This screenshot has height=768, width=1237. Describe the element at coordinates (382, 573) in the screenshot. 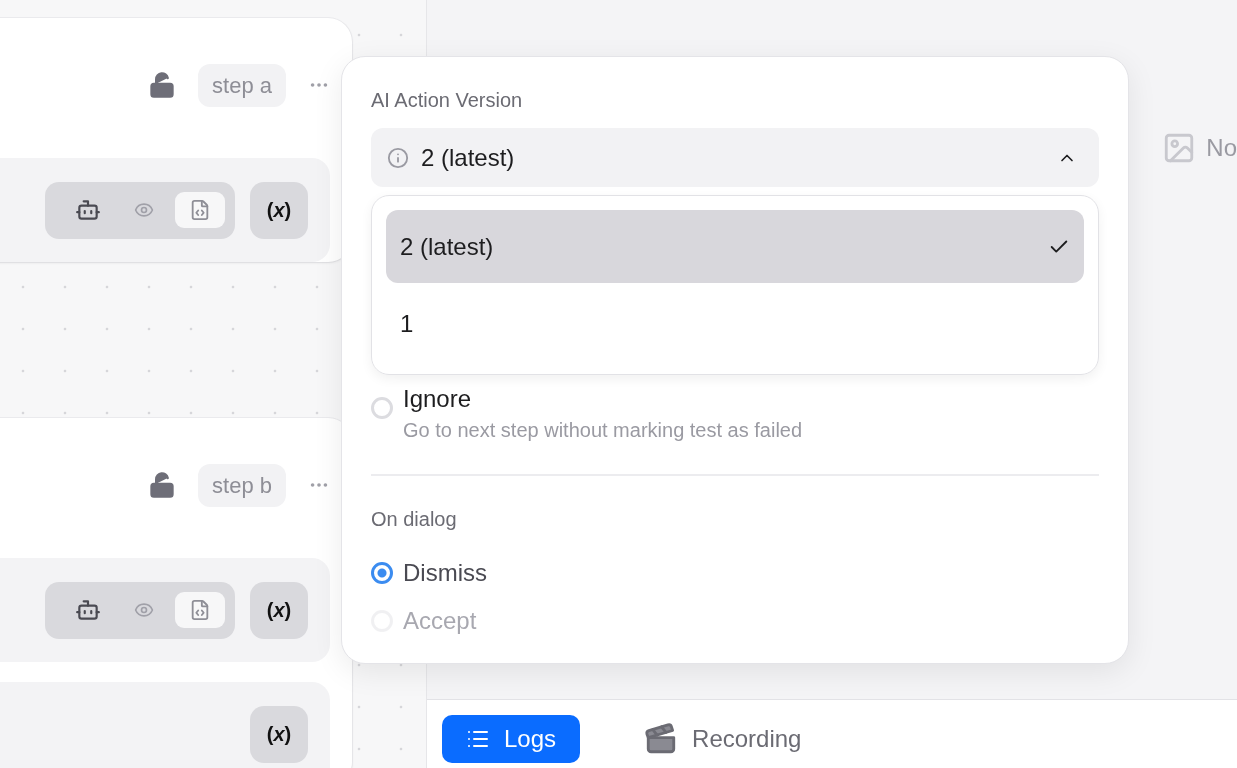

I see `radio-button` at that location.